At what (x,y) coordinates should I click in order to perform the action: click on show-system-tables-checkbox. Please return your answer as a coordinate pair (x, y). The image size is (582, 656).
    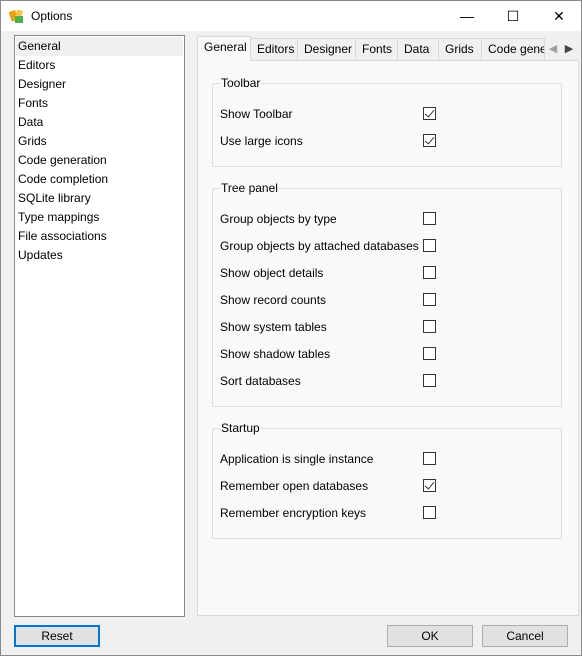
    Looking at the image, I should click on (429, 326).